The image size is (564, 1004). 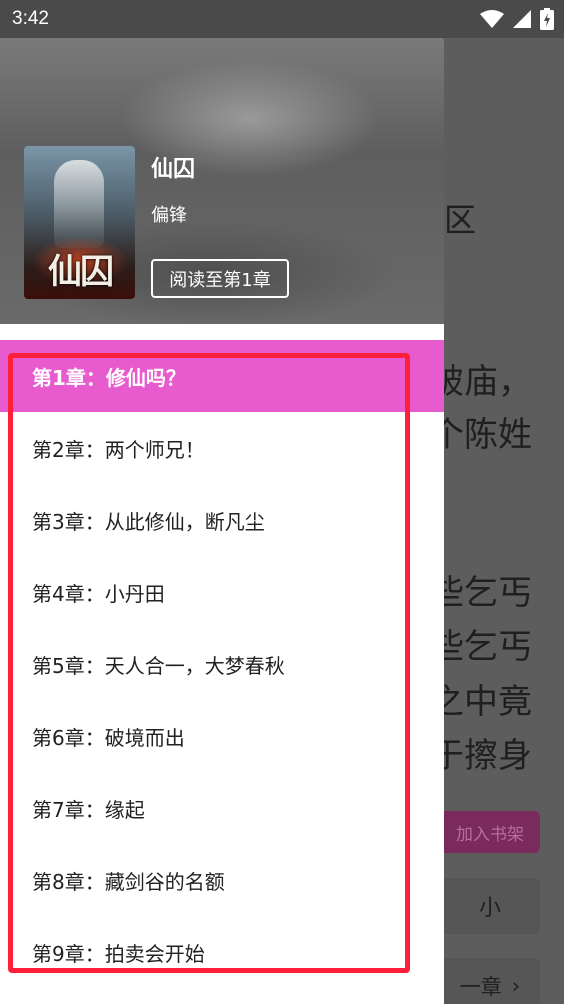 I want to click on next-chapter-label: 一章, so click(x=480, y=987).